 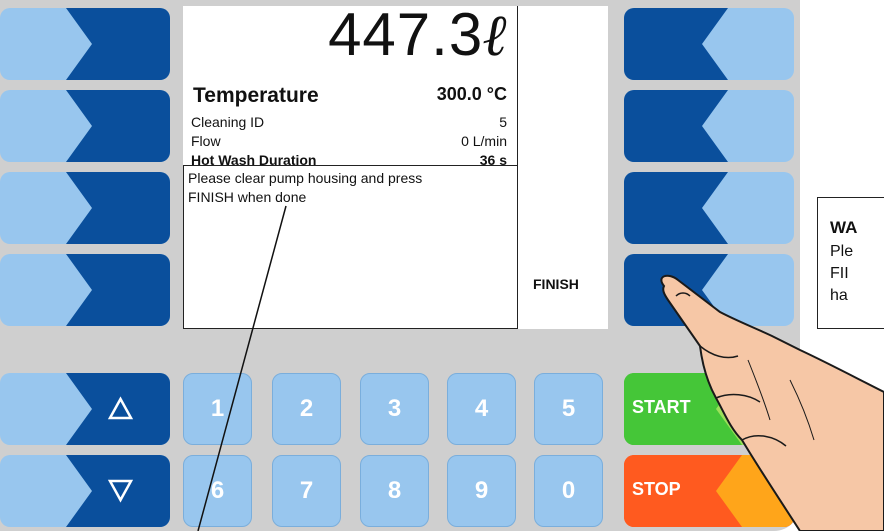 I want to click on finish-softkey, so click(x=709, y=290).